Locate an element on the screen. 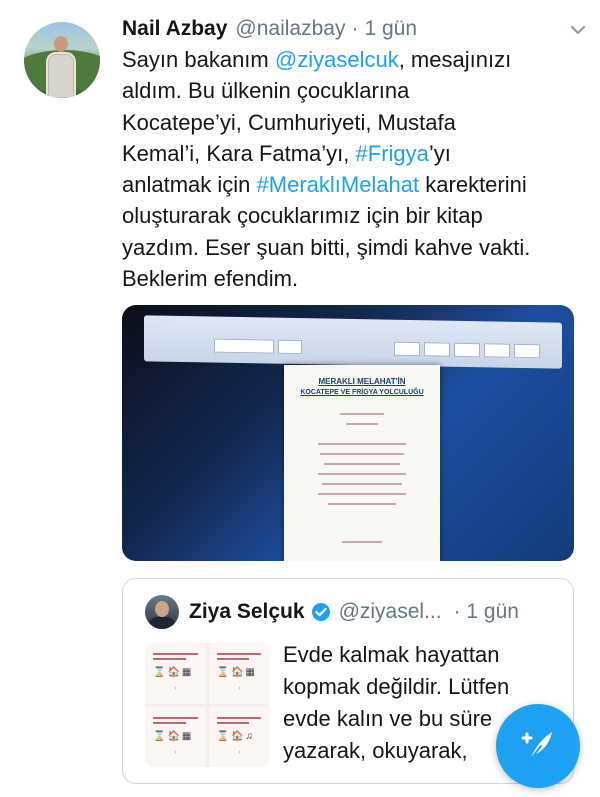 The image size is (600, 797). quoted-tweet-image: ⌛🏠▦ ⌛🏠▦ ⌛🏠▦ ⌛🏠♫ is located at coordinates (207, 705).